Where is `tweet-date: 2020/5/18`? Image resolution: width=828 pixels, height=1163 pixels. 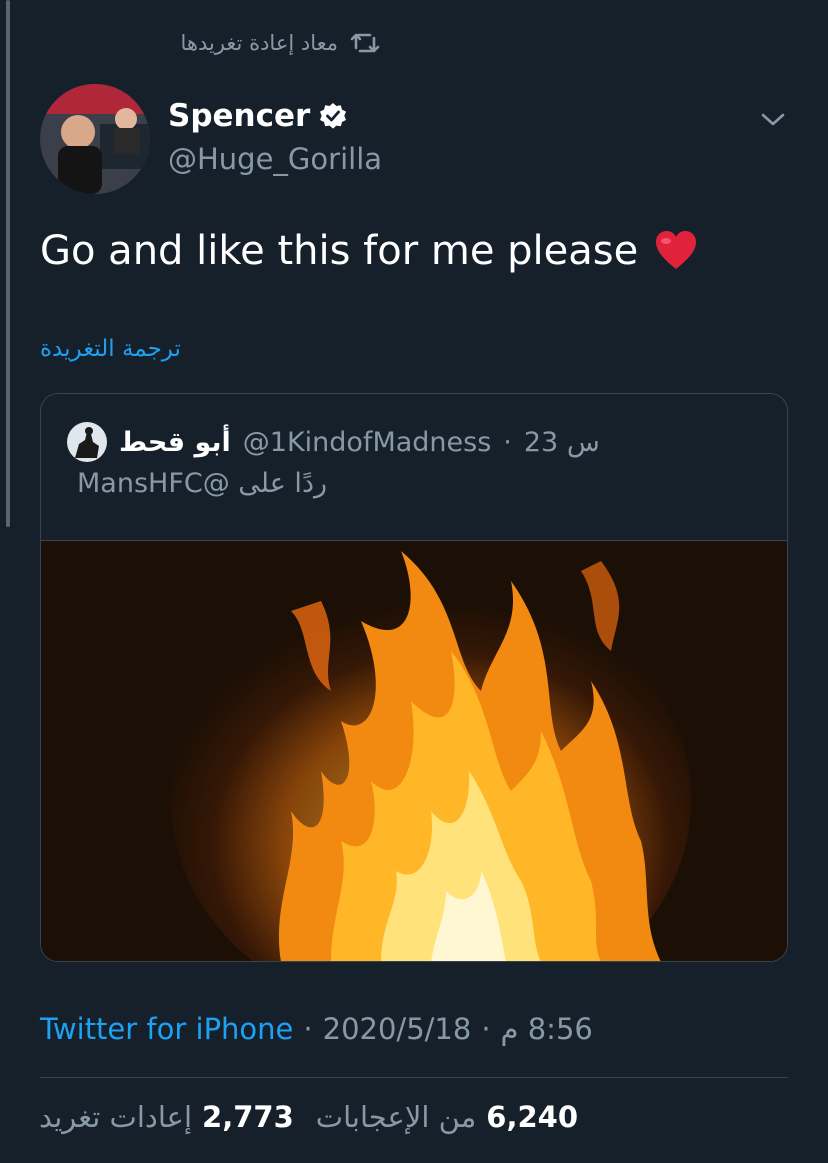
tweet-date: 2020/5/18 is located at coordinates (397, 1029).